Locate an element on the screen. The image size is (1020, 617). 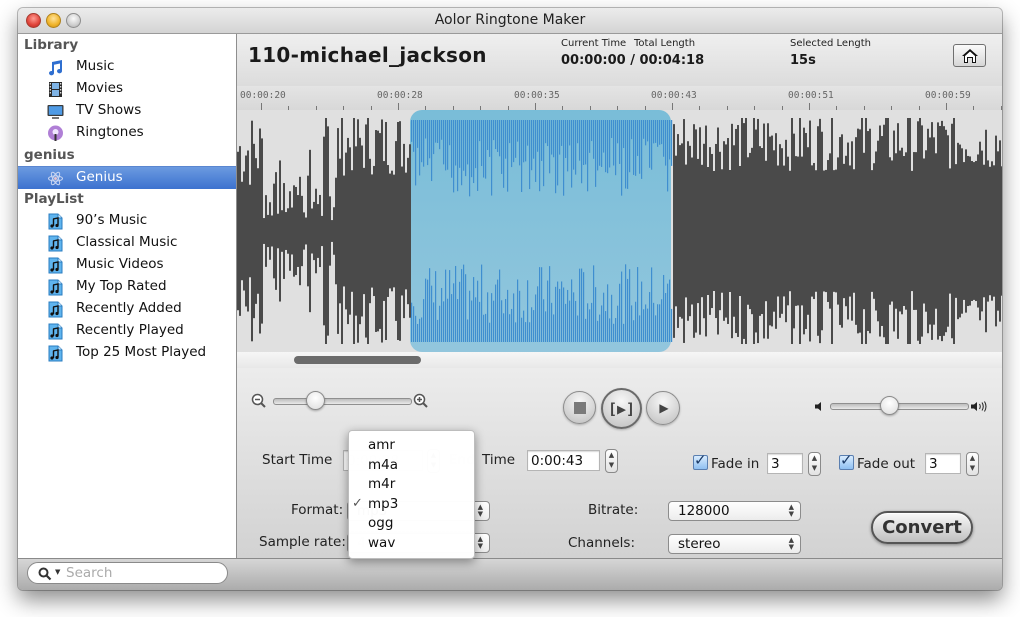
fade-out-field: 3 is located at coordinates (943, 463).